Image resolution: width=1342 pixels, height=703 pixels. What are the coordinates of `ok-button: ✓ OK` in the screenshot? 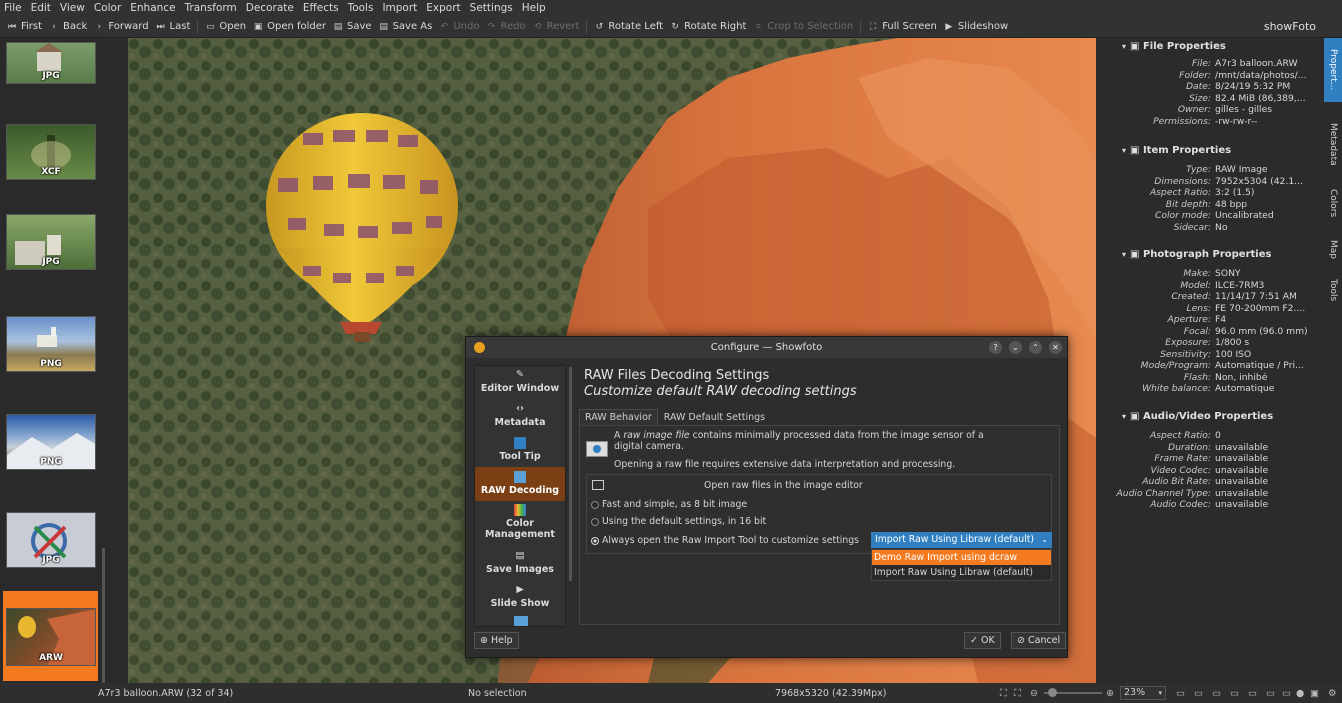 It's located at (982, 640).